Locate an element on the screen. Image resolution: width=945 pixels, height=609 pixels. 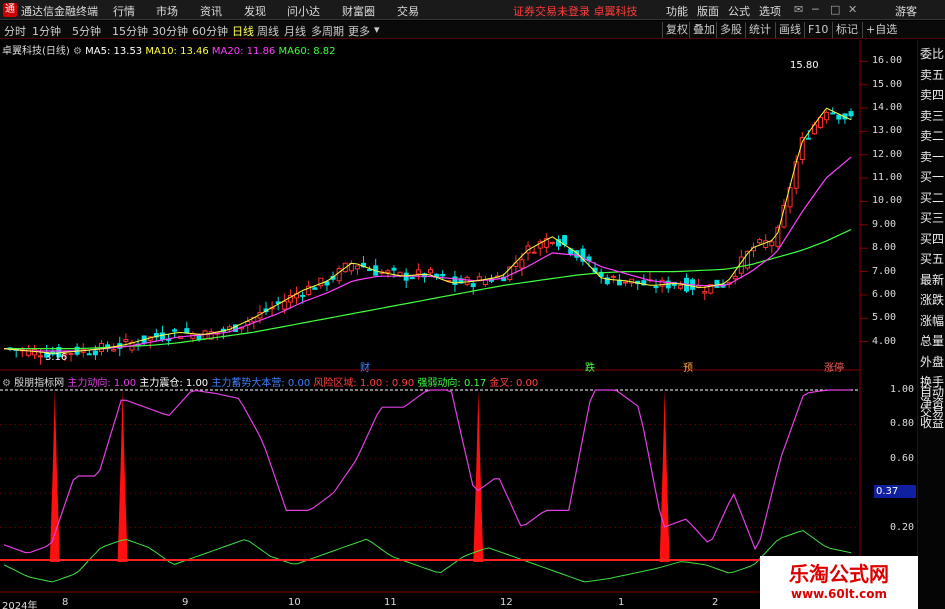
menu-market: 行情 is located at coordinates (124, 11).